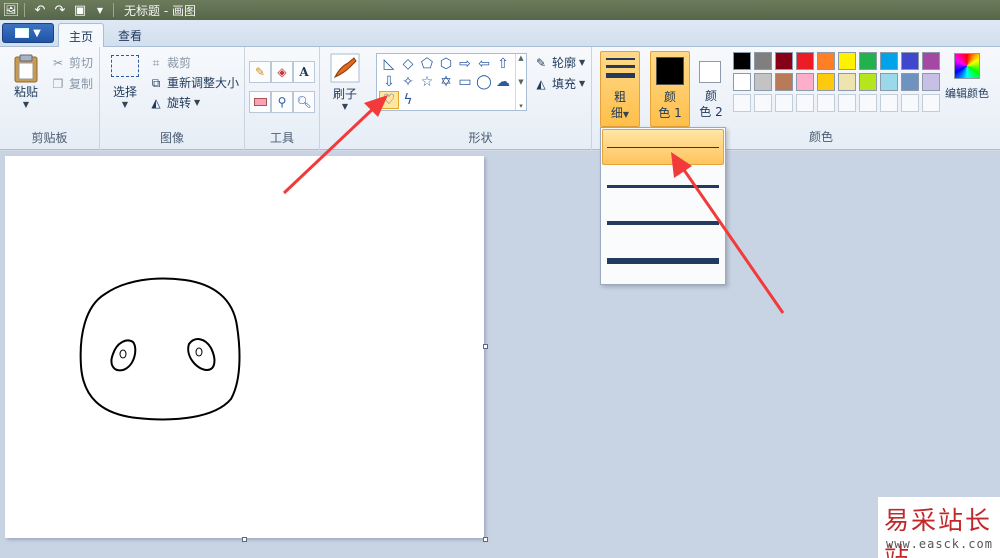 This screenshot has width=1000, height=558. Describe the element at coordinates (732, 240) in the screenshot. I see `arrow-to-thickness-option` at that location.